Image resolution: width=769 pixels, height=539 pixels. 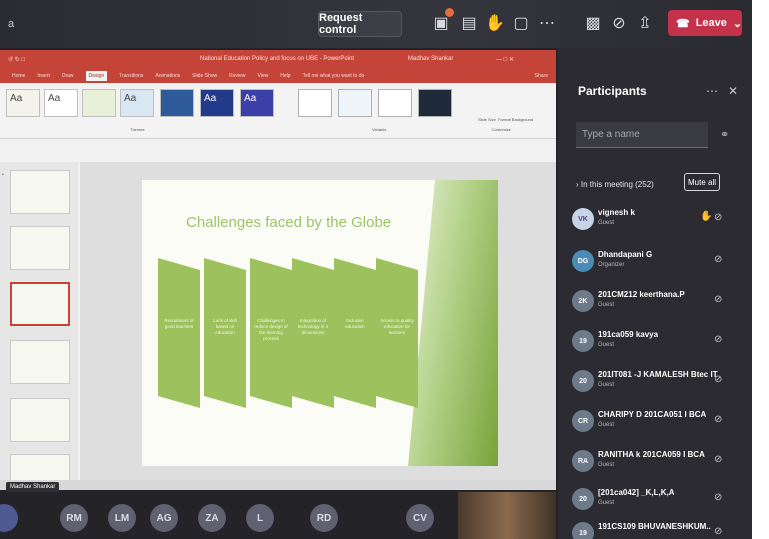 What do you see at coordinates (74, 518) in the screenshot?
I see `avatar: RM` at bounding box center [74, 518].